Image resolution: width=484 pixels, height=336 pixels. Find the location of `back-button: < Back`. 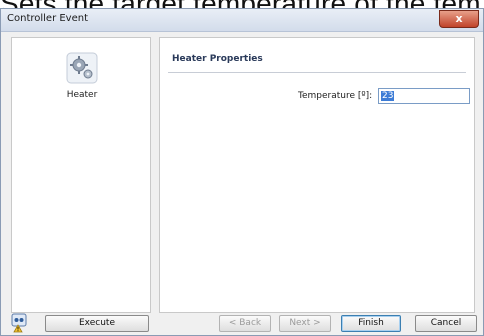

back-button: < Back is located at coordinates (245, 323).